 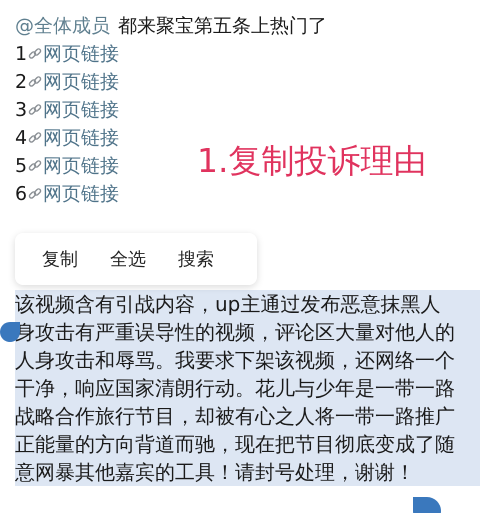 I want to click on link-number: 5, so click(x=21, y=166).